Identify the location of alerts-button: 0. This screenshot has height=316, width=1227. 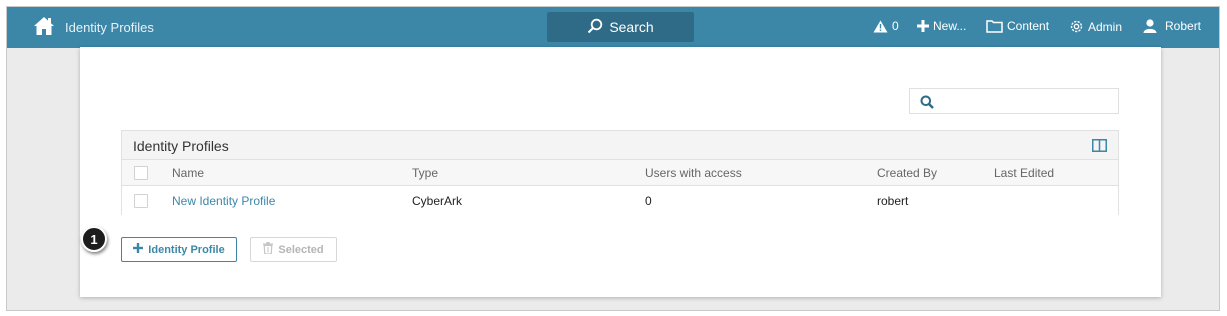
(886, 26).